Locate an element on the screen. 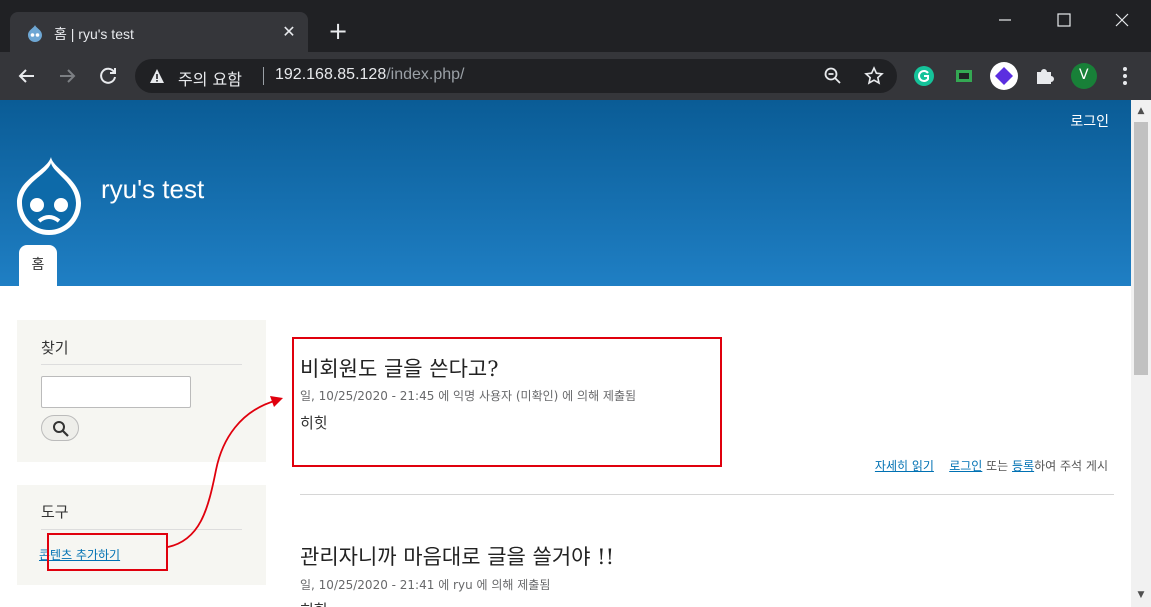 This screenshot has height=607, width=1151. profile-initial: V is located at coordinates (1084, 75).